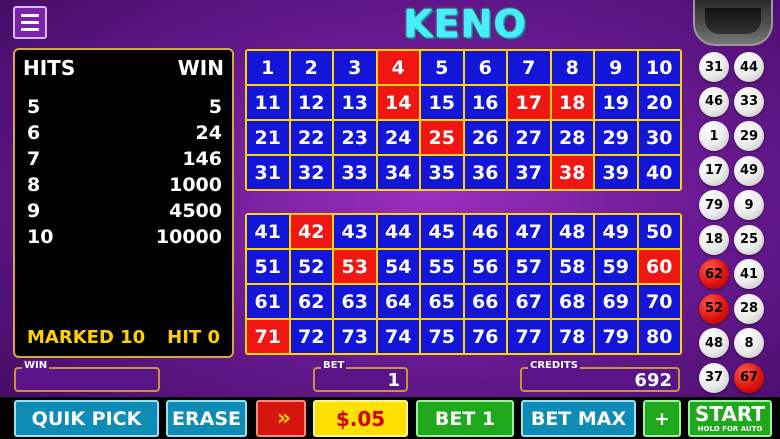  What do you see at coordinates (572, 231) in the screenshot?
I see `number-cell: 48` at bounding box center [572, 231].